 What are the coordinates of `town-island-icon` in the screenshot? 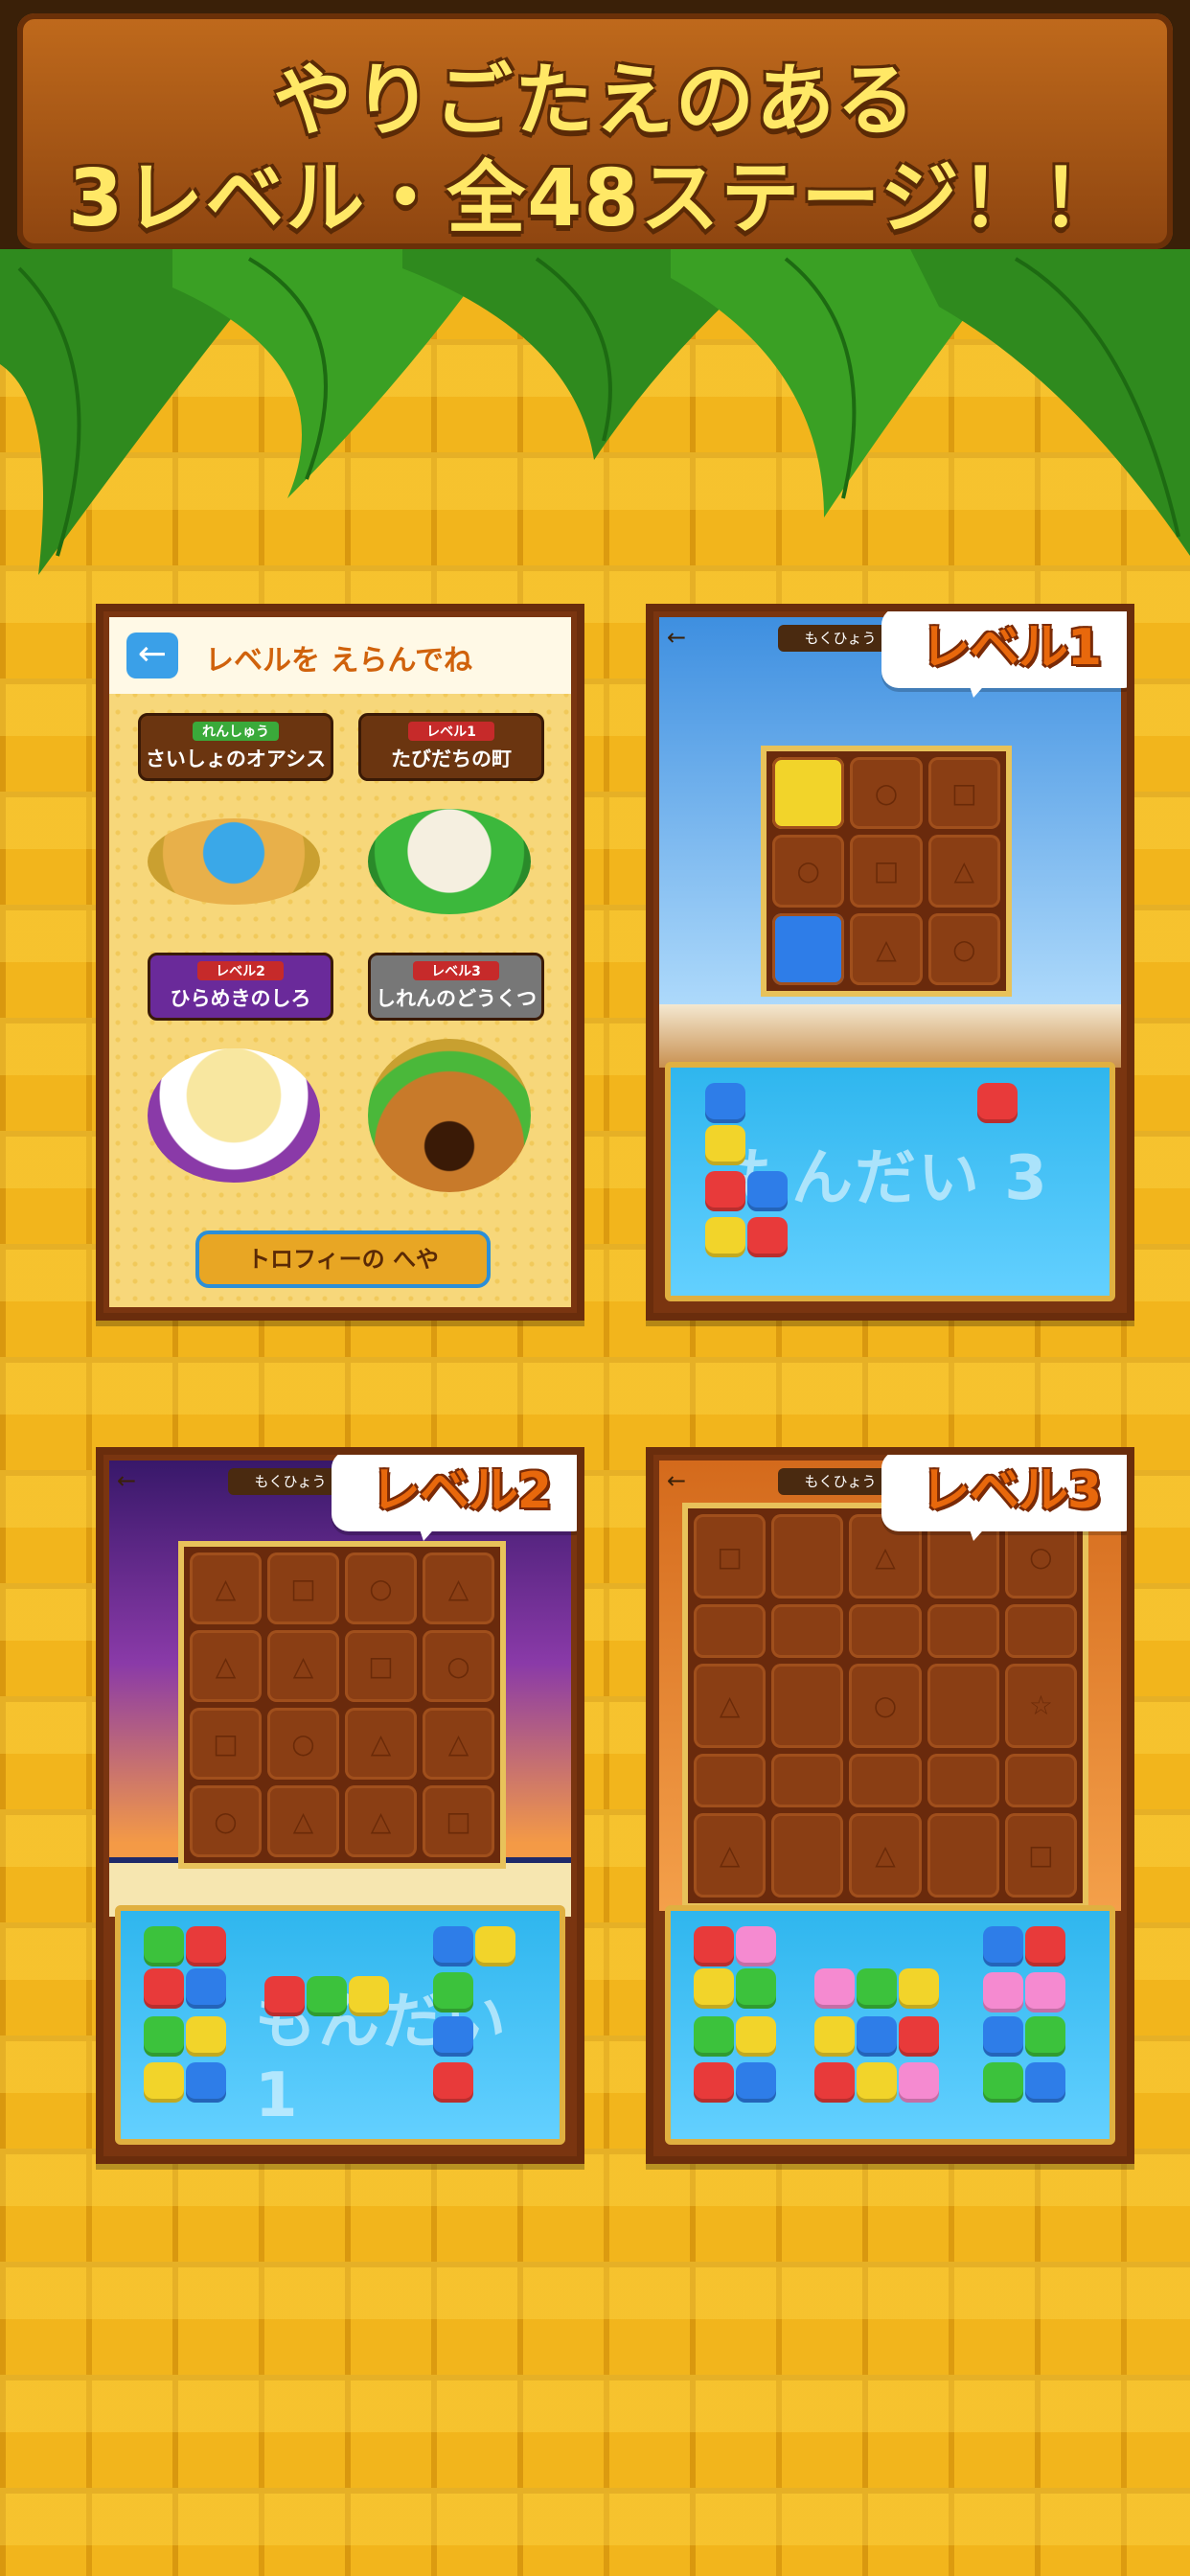 It's located at (450, 861).